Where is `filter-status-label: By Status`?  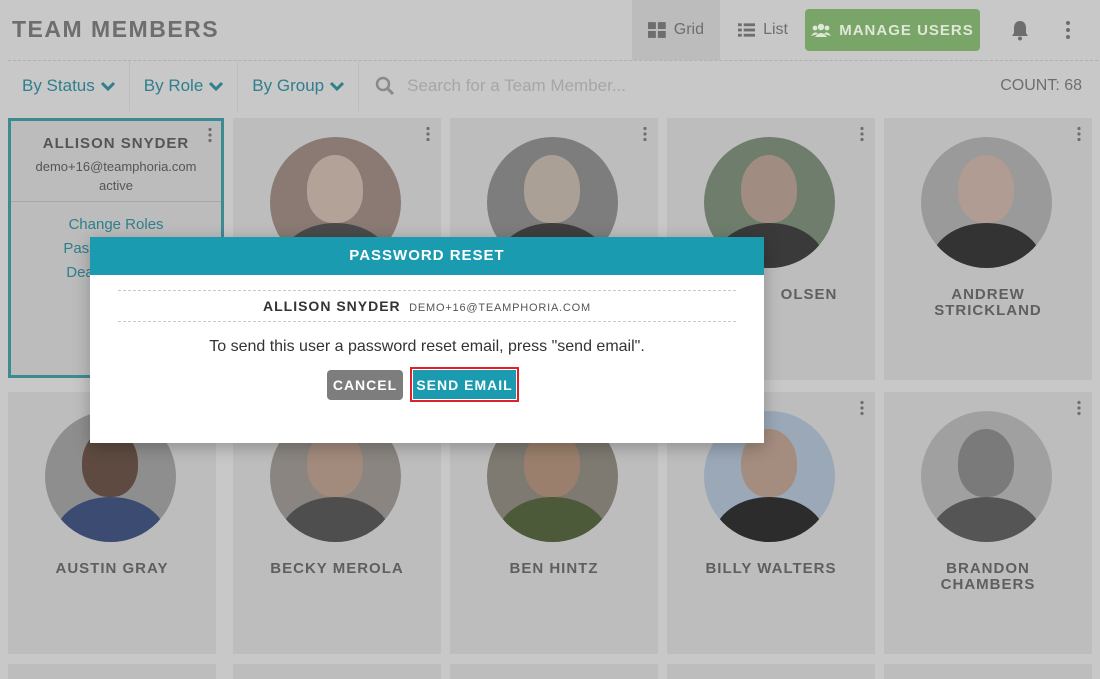
filter-status-label: By Status is located at coordinates (58, 85).